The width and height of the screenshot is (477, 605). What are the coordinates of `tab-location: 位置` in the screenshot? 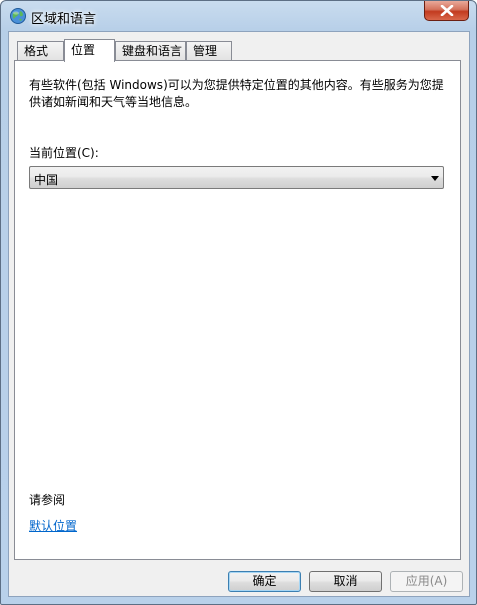 It's located at (89, 50).